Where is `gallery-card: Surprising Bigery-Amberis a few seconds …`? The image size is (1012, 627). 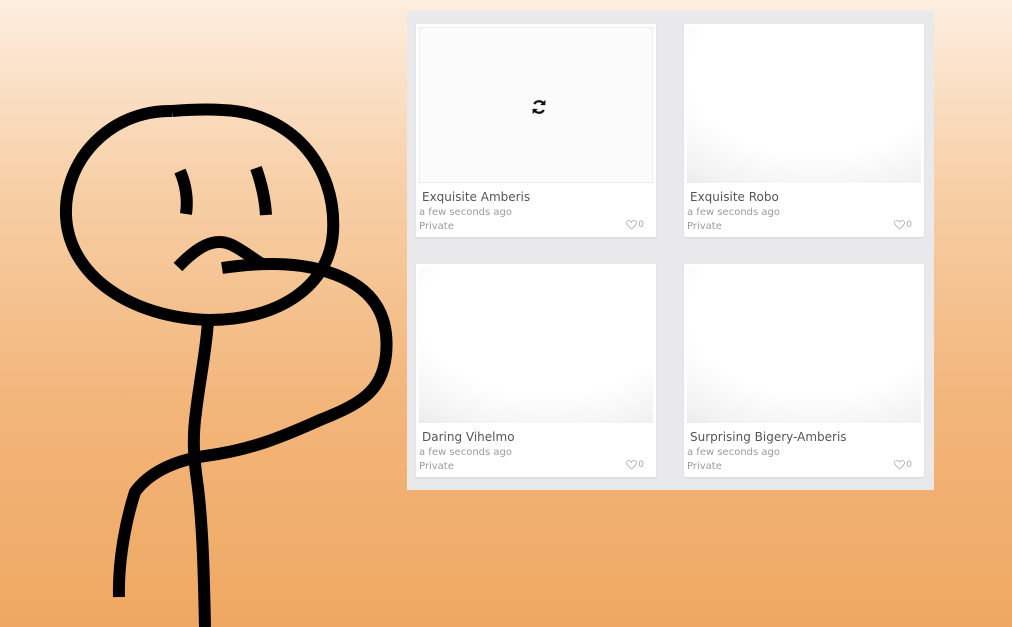
gallery-card: Surprising Bigery-Amberis a few seconds … is located at coordinates (804, 370).